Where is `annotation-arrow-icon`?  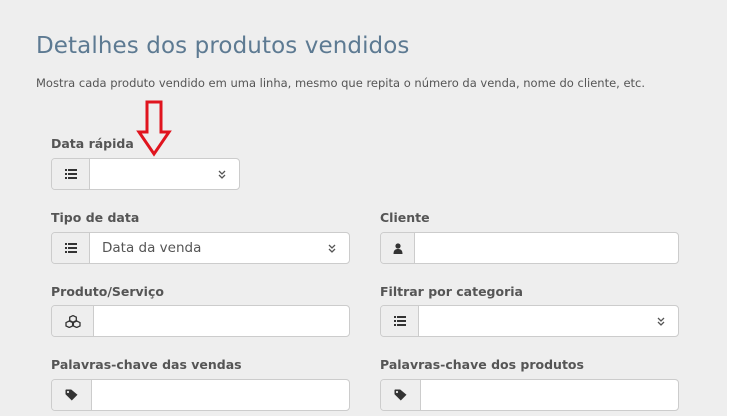 annotation-arrow-icon is located at coordinates (154, 128).